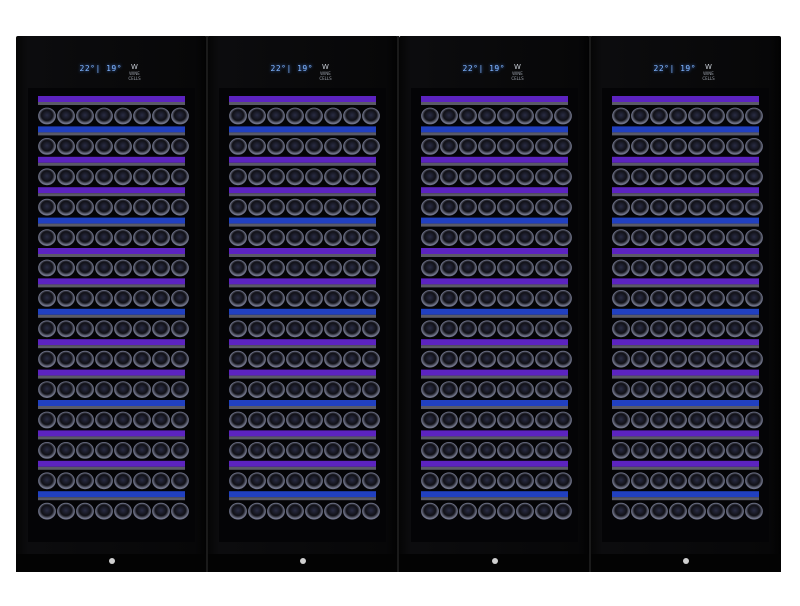  Describe the element at coordinates (687, 308) in the screenshot. I see `shelves-svg` at that location.